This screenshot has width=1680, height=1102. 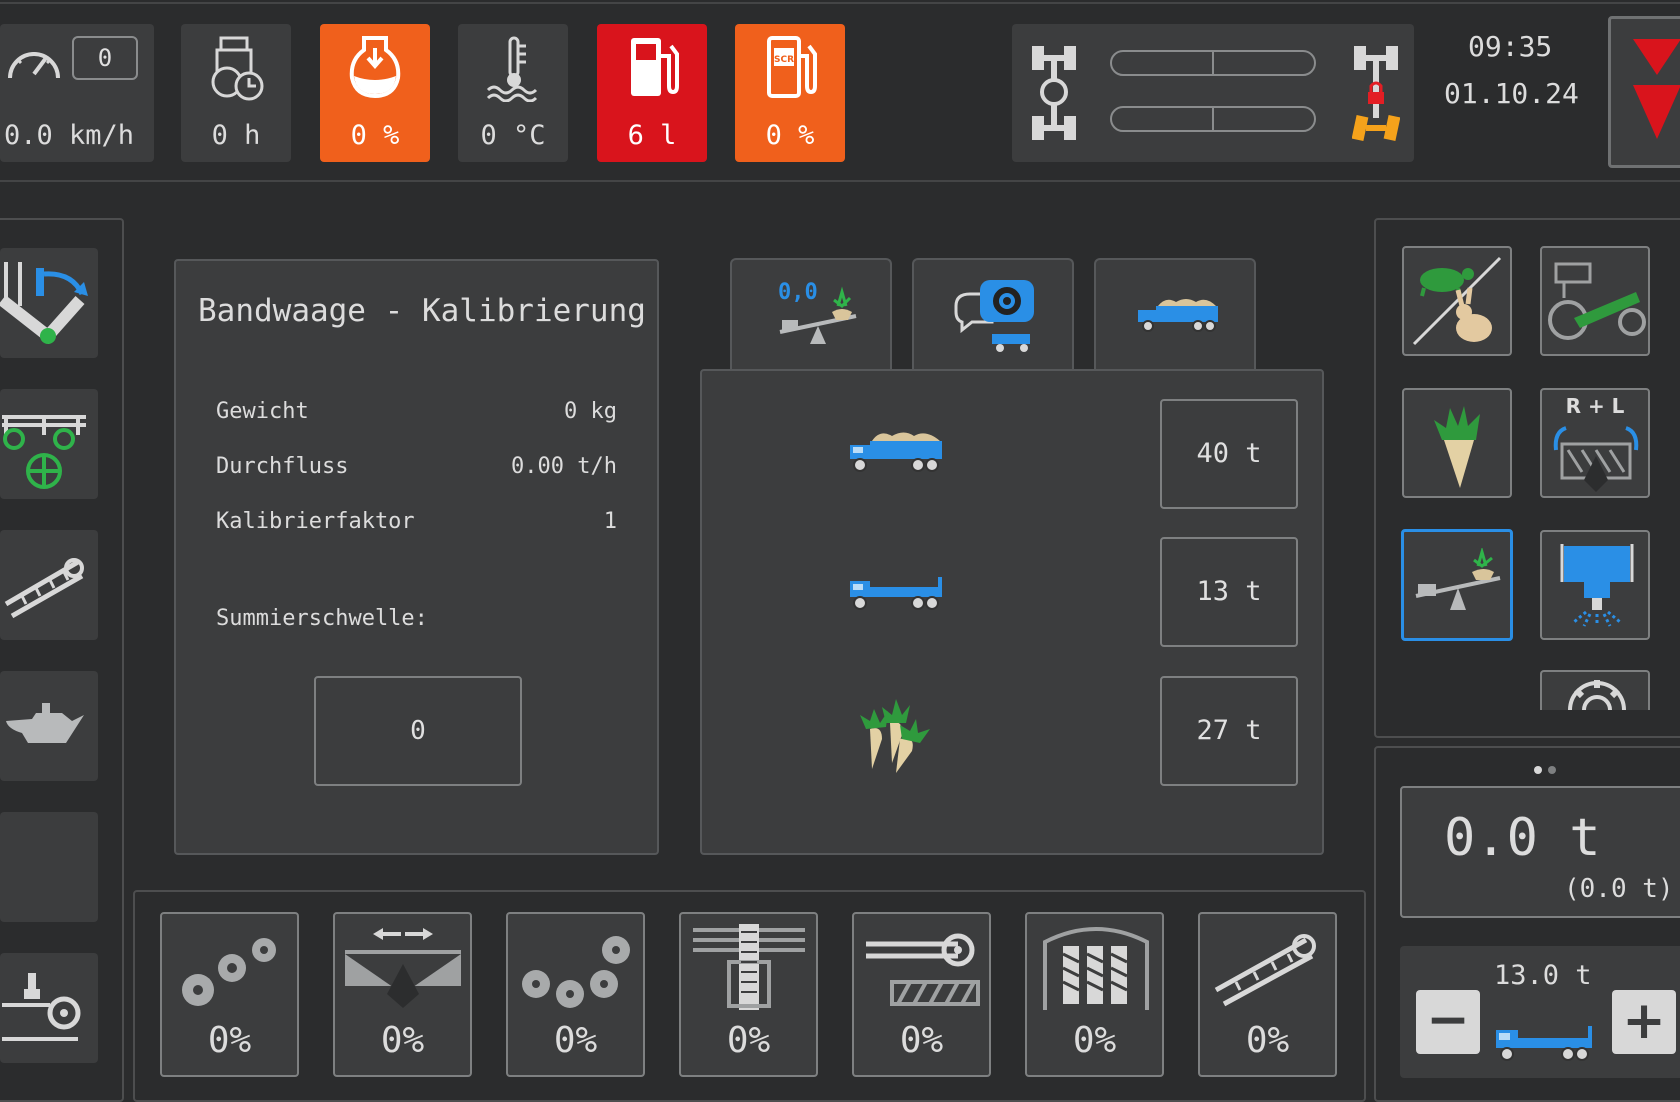 What do you see at coordinates (236, 135) in the screenshot?
I see `engine-hours-value: 0 h` at bounding box center [236, 135].